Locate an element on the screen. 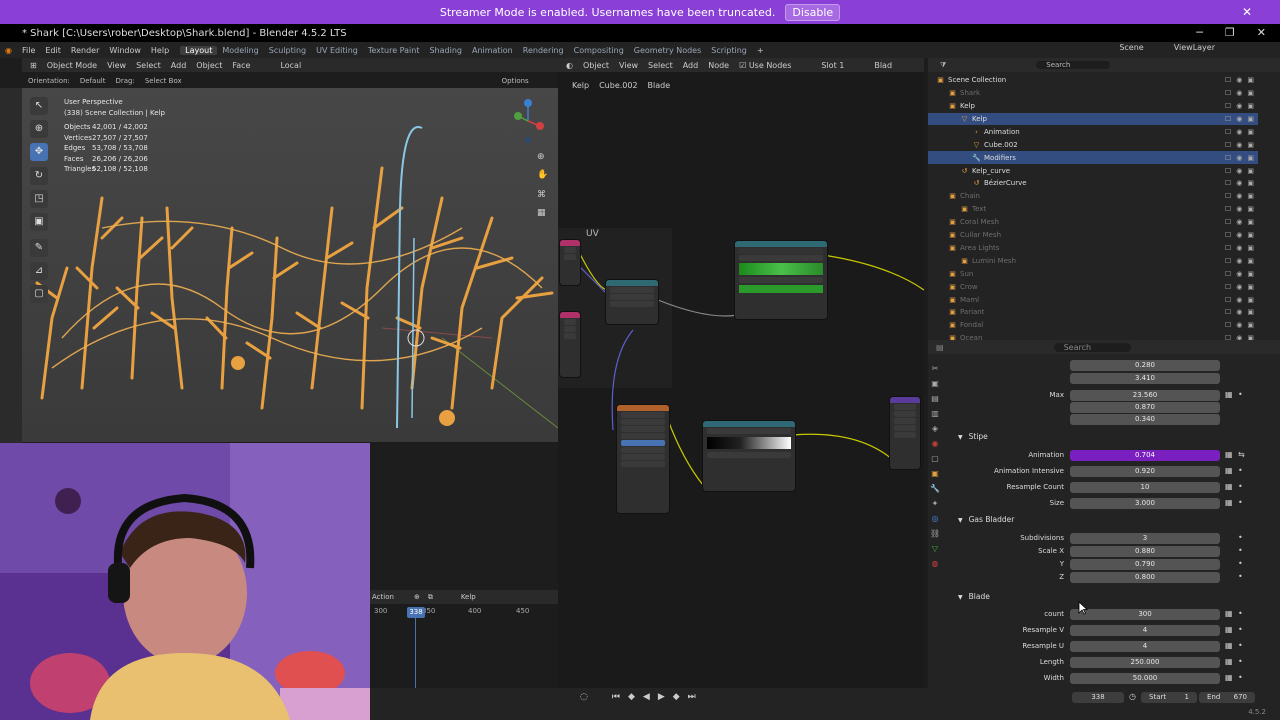 The width and height of the screenshot is (1280, 720). value-field: 3.410 is located at coordinates (1145, 378).